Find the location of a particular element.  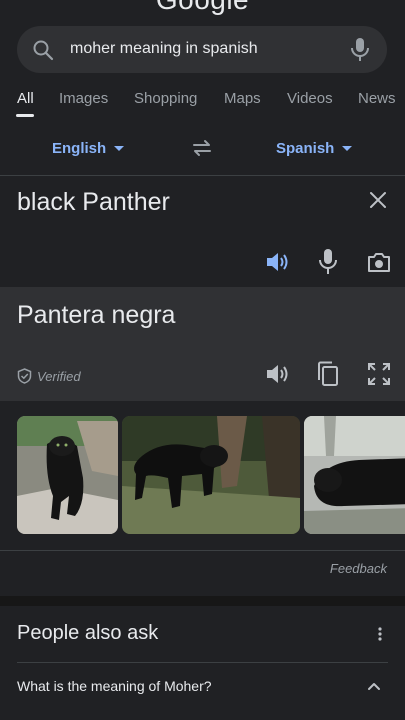

camera-icon is located at coordinates (379, 262).